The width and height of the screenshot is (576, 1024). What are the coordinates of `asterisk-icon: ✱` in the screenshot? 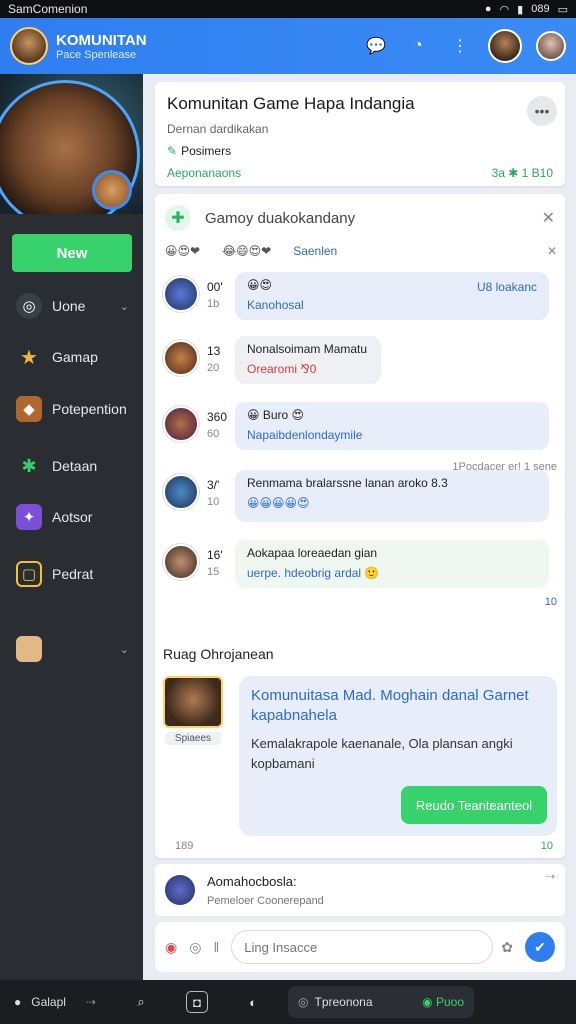 It's located at (29, 465).